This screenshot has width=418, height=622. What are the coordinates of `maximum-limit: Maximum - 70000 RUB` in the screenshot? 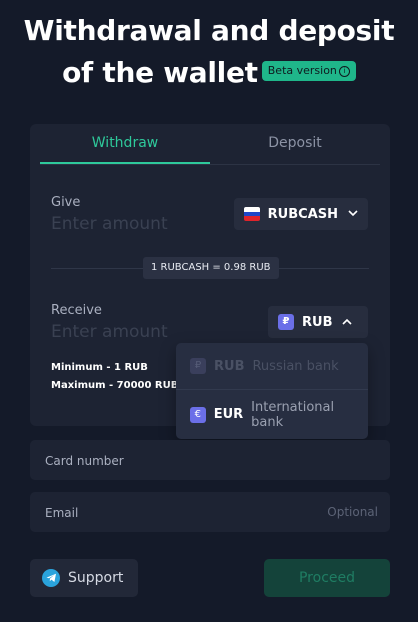 It's located at (115, 385).